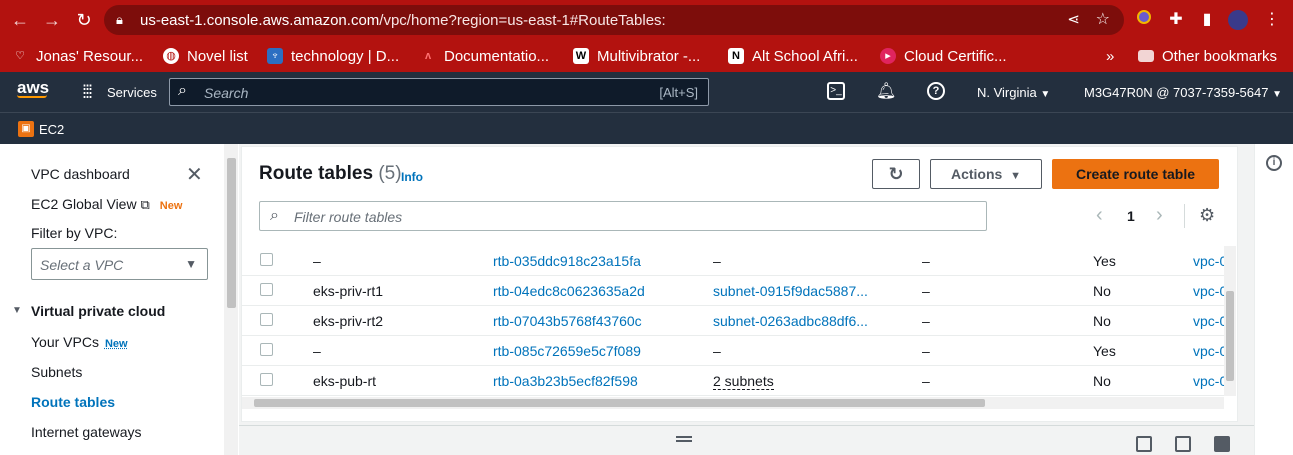  I want to click on table-vertical-scrollbar, so click(1230, 321).